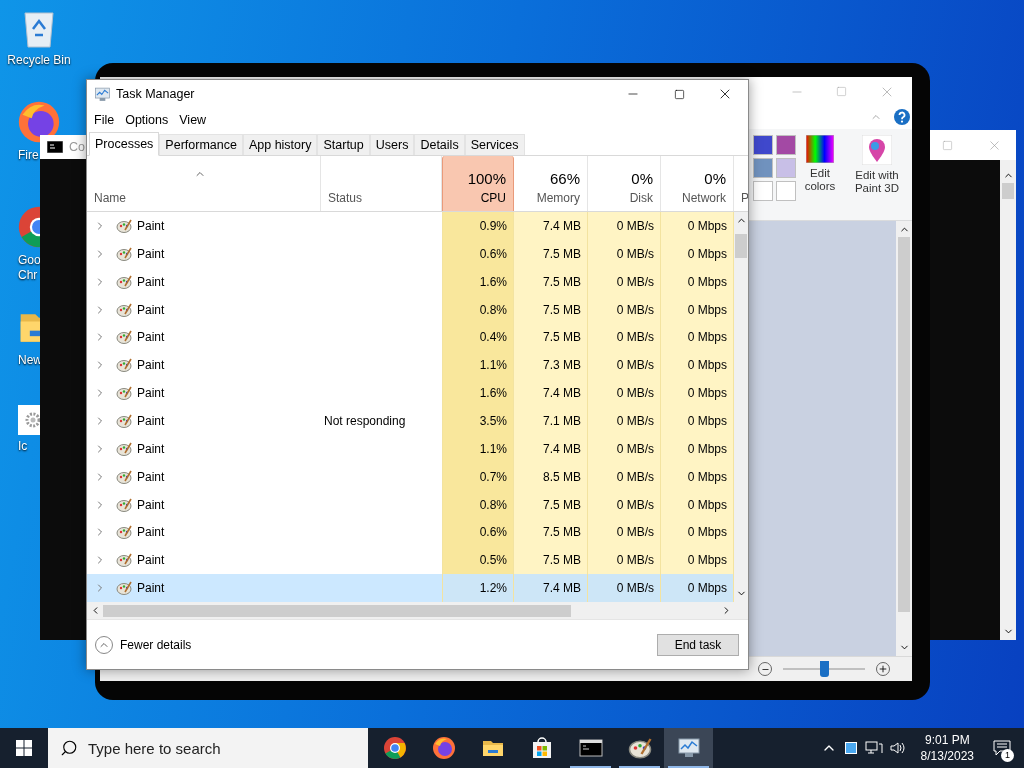  What do you see at coordinates (493, 338) in the screenshot?
I see `metric-value: 0.4%` at bounding box center [493, 338].